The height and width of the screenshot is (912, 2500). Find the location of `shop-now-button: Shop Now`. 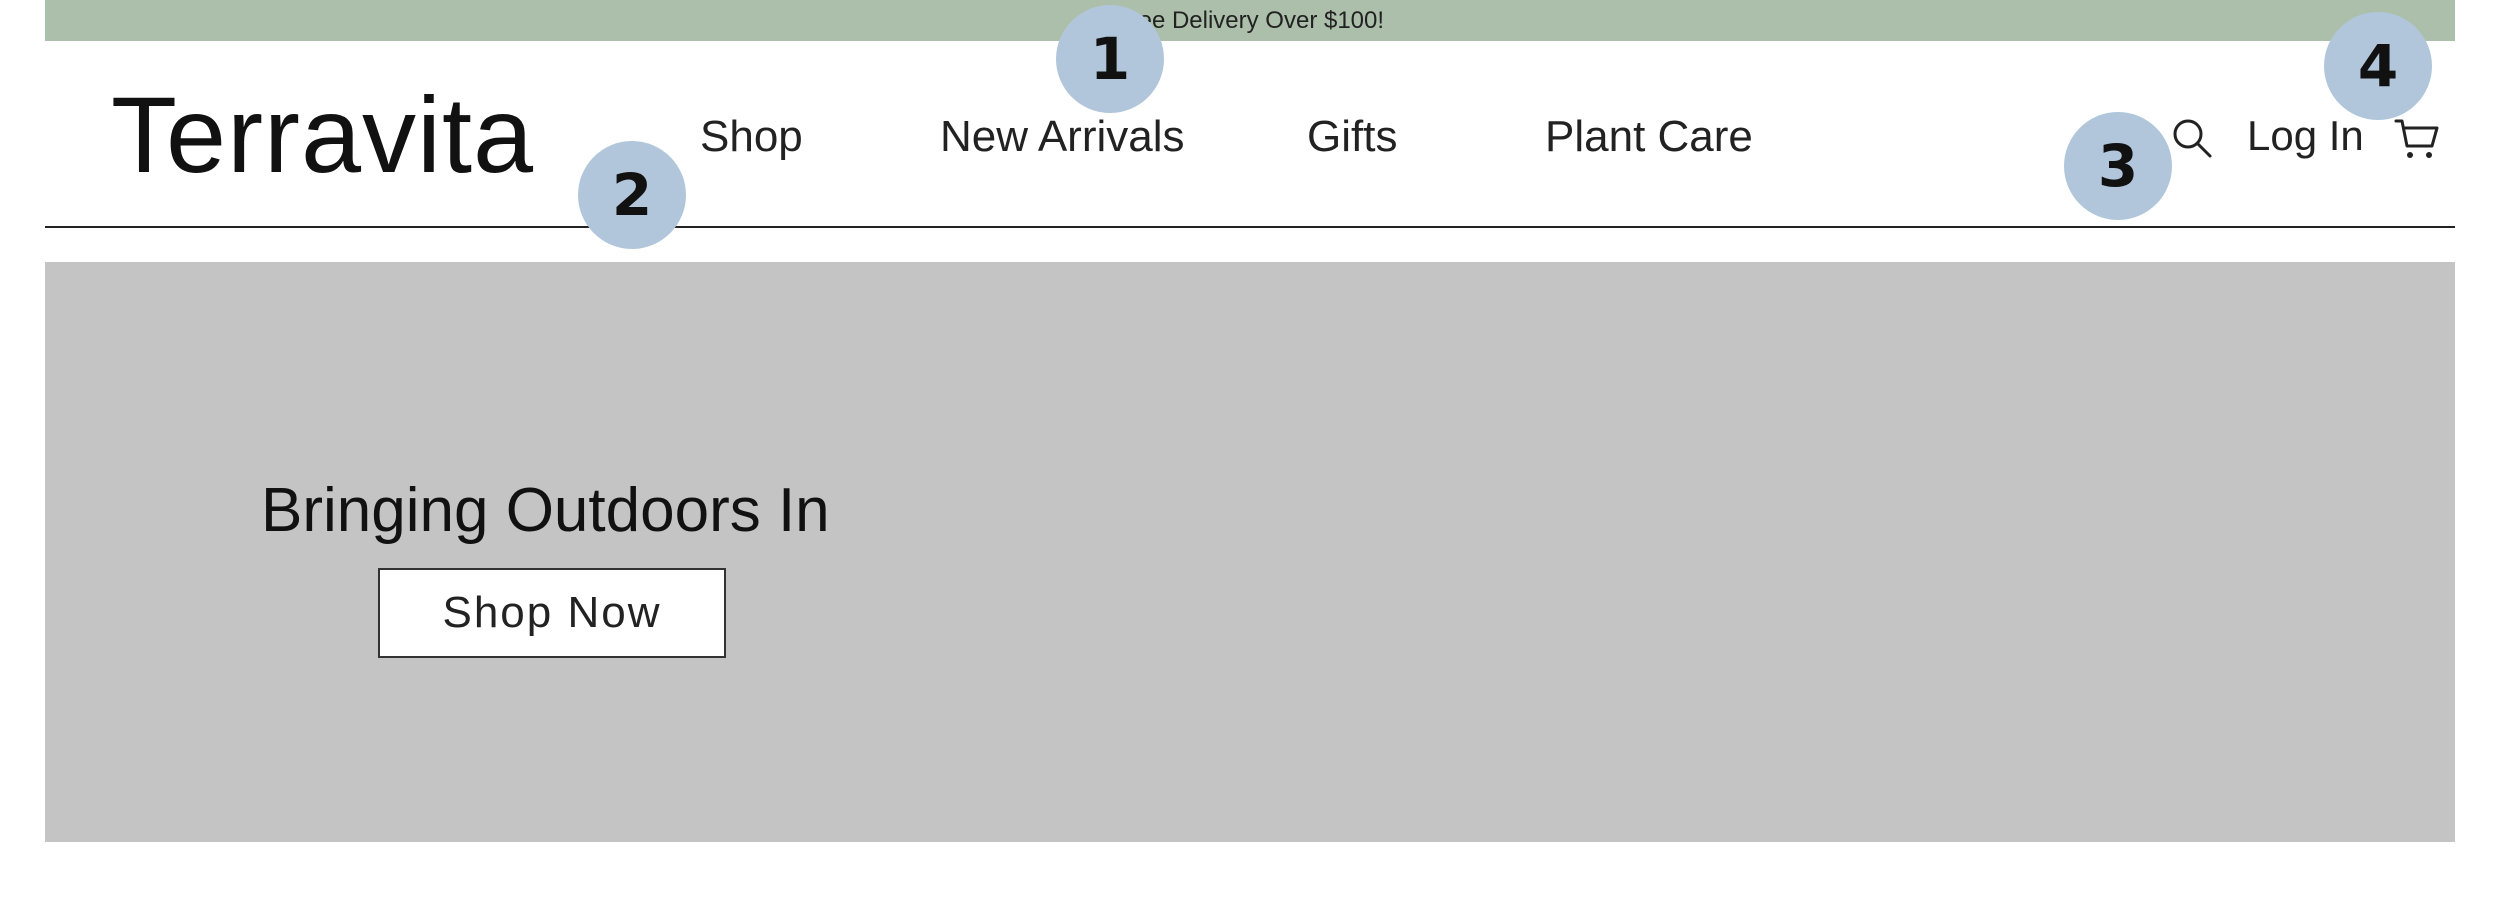

shop-now-button: Shop Now is located at coordinates (552, 613).